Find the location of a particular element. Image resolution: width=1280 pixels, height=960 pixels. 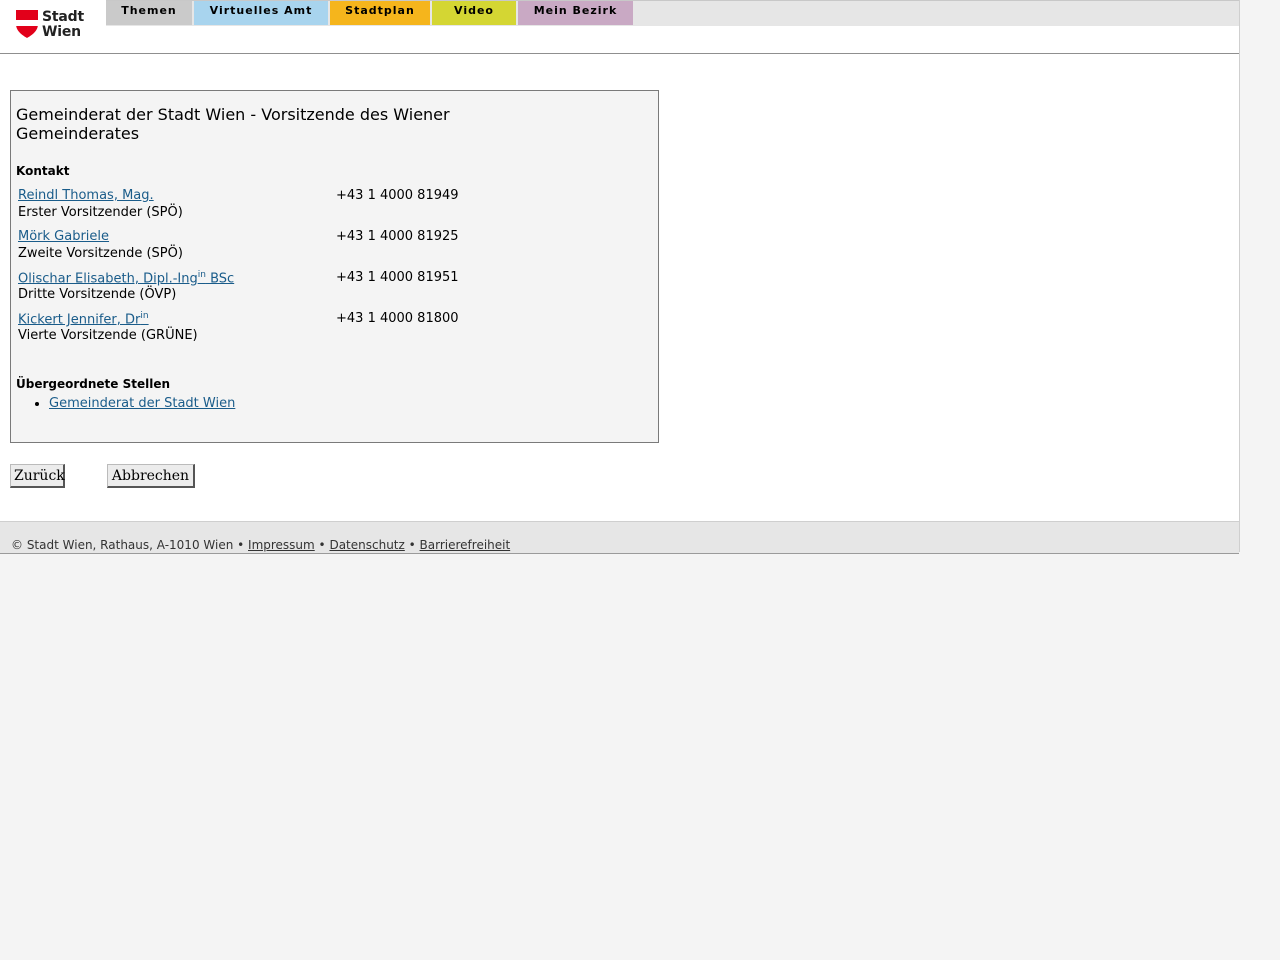

nav-tab-video: Video is located at coordinates (474, 13).